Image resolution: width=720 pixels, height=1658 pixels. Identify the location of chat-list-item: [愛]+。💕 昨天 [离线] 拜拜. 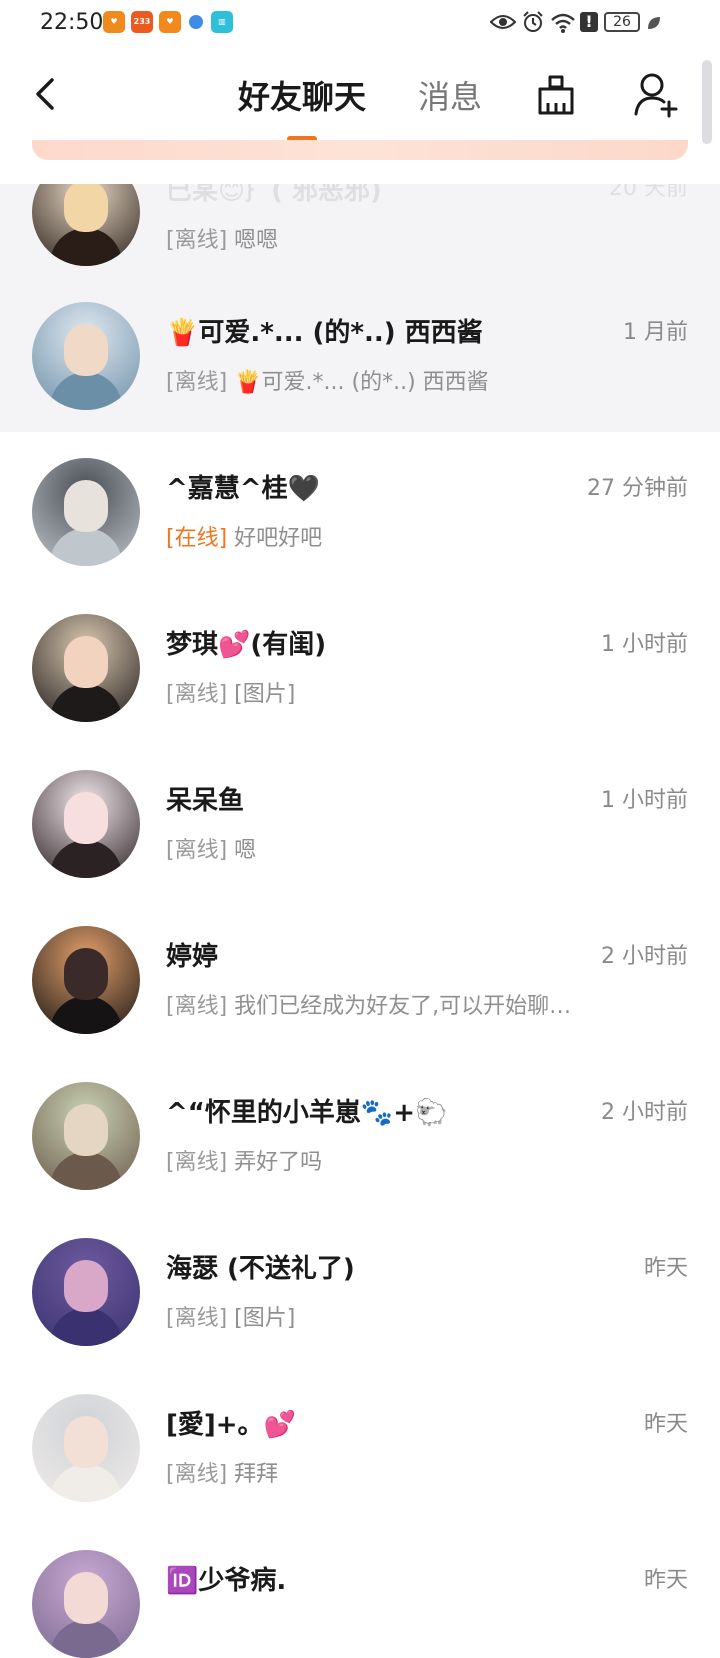
(360, 1446).